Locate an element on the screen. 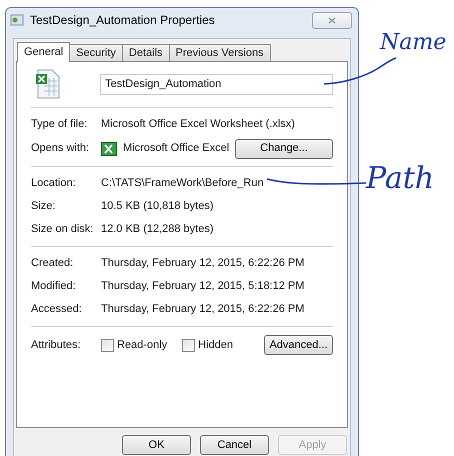  checkbox-label: Read-only is located at coordinates (142, 345).